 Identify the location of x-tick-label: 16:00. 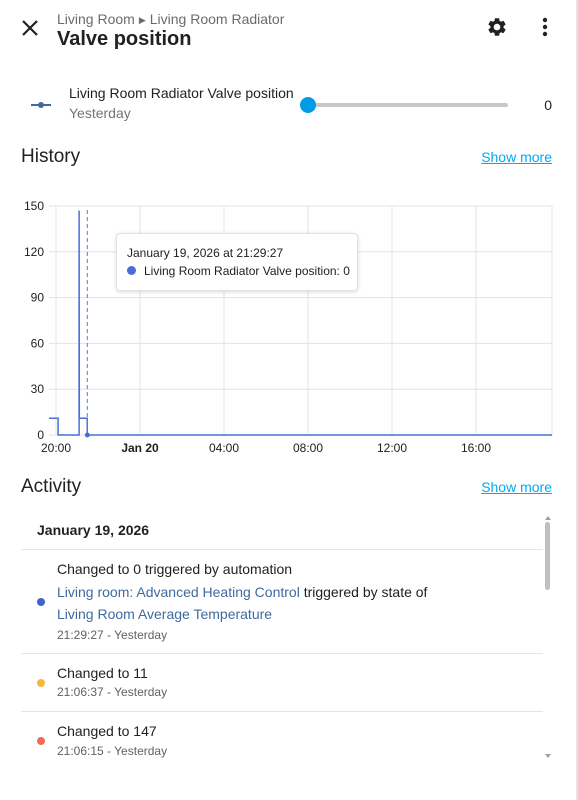
(476, 448).